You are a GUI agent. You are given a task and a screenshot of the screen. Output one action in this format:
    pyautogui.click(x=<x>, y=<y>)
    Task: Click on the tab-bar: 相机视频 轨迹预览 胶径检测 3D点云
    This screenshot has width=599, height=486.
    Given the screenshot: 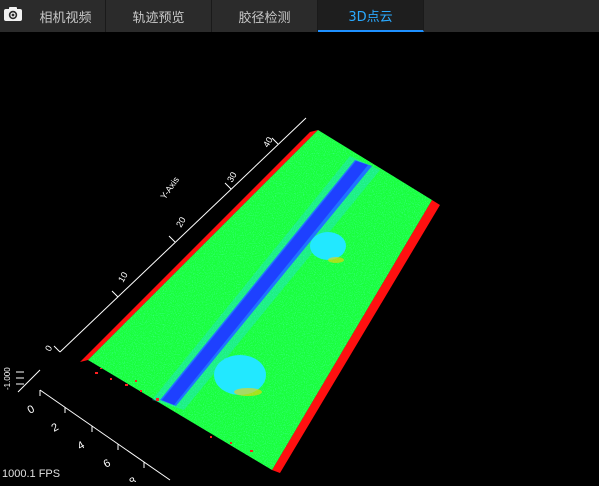 What is the action you would take?
    pyautogui.click(x=299, y=16)
    